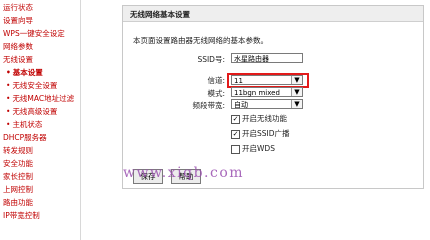  Describe the element at coordinates (18, 151) in the screenshot. I see `sidebar-item-forwarding: 转发规则` at that location.